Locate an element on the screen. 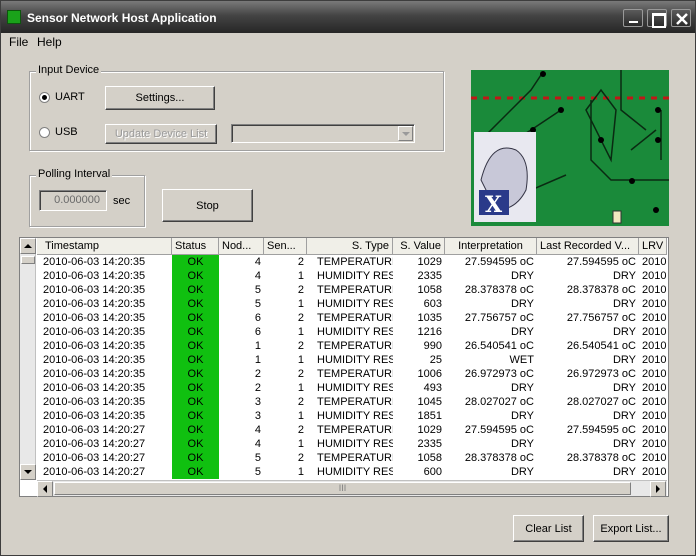 The height and width of the screenshot is (556, 696). table-cell-sensor-type: HUMIDITY RES is located at coordinates (355, 472).